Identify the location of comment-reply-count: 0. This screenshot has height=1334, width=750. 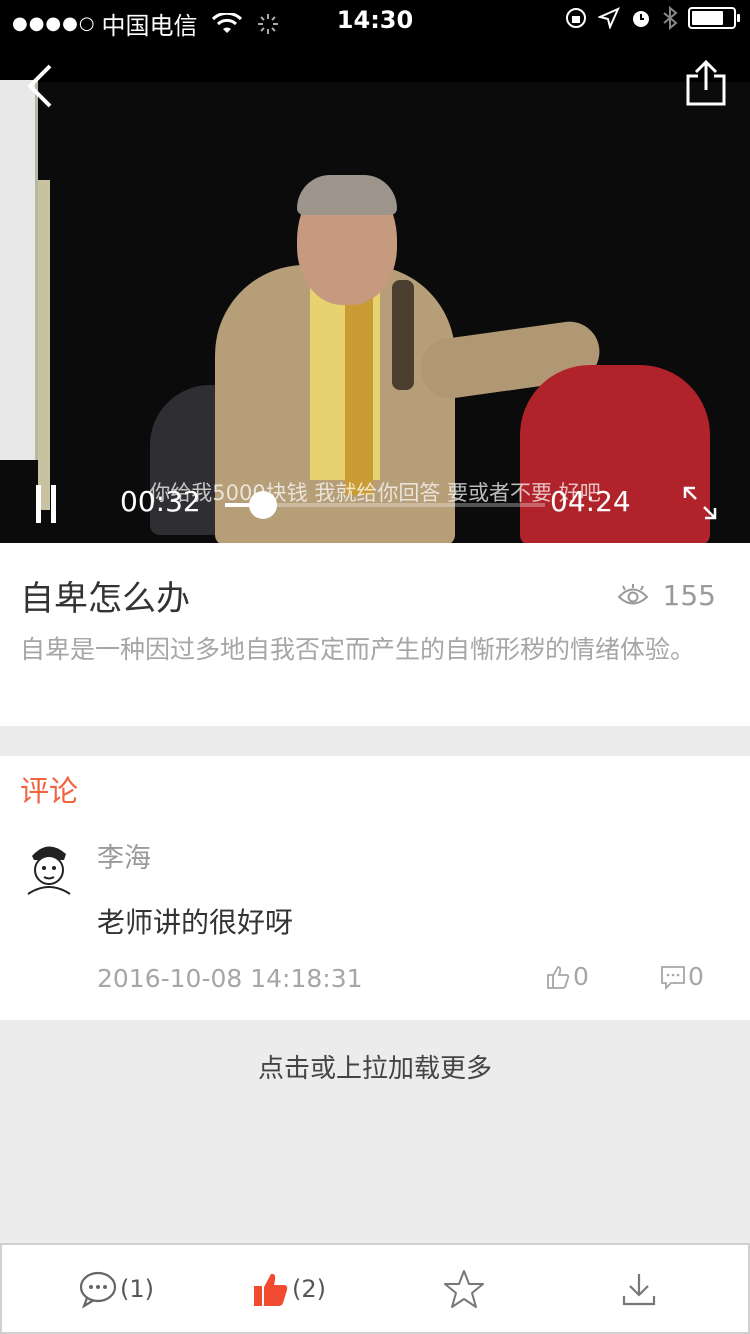
(696, 976).